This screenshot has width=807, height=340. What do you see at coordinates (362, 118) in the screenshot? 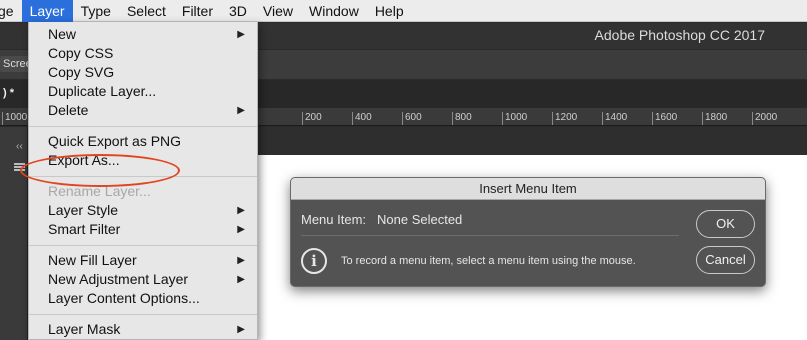
I see `ruler-tick: 400` at bounding box center [362, 118].